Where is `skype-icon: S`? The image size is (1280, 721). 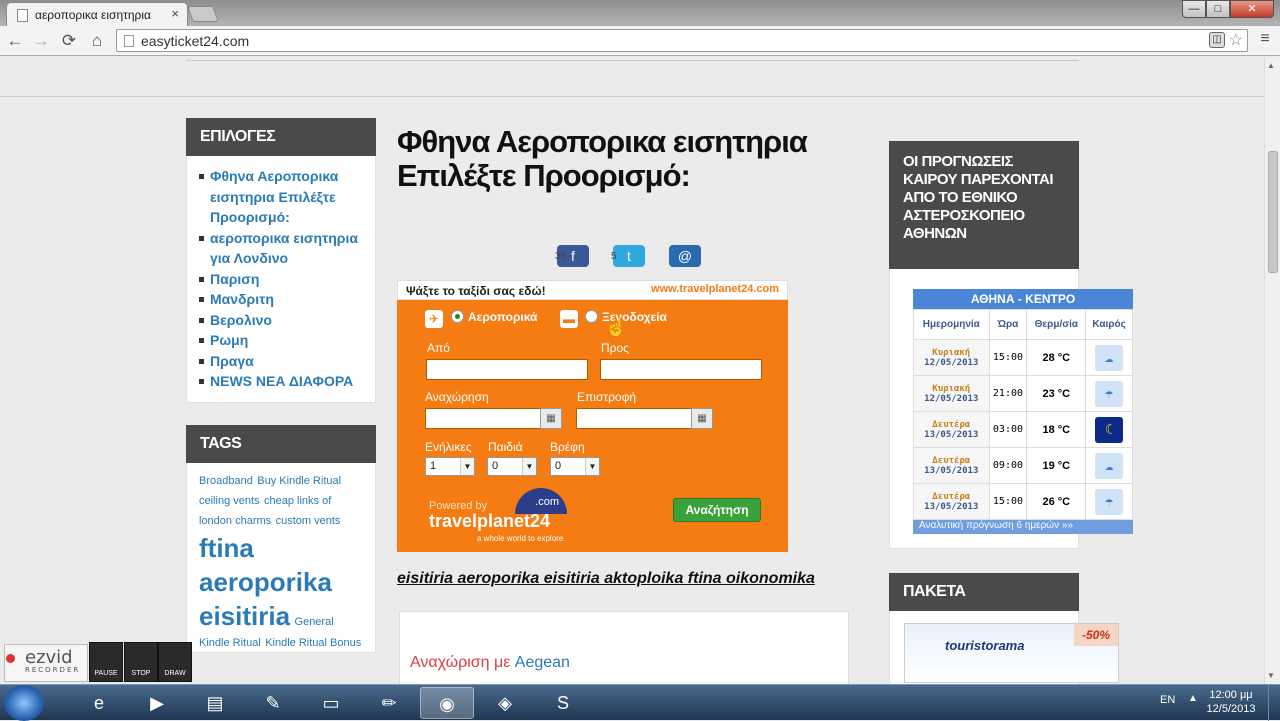 skype-icon: S is located at coordinates (563, 703).